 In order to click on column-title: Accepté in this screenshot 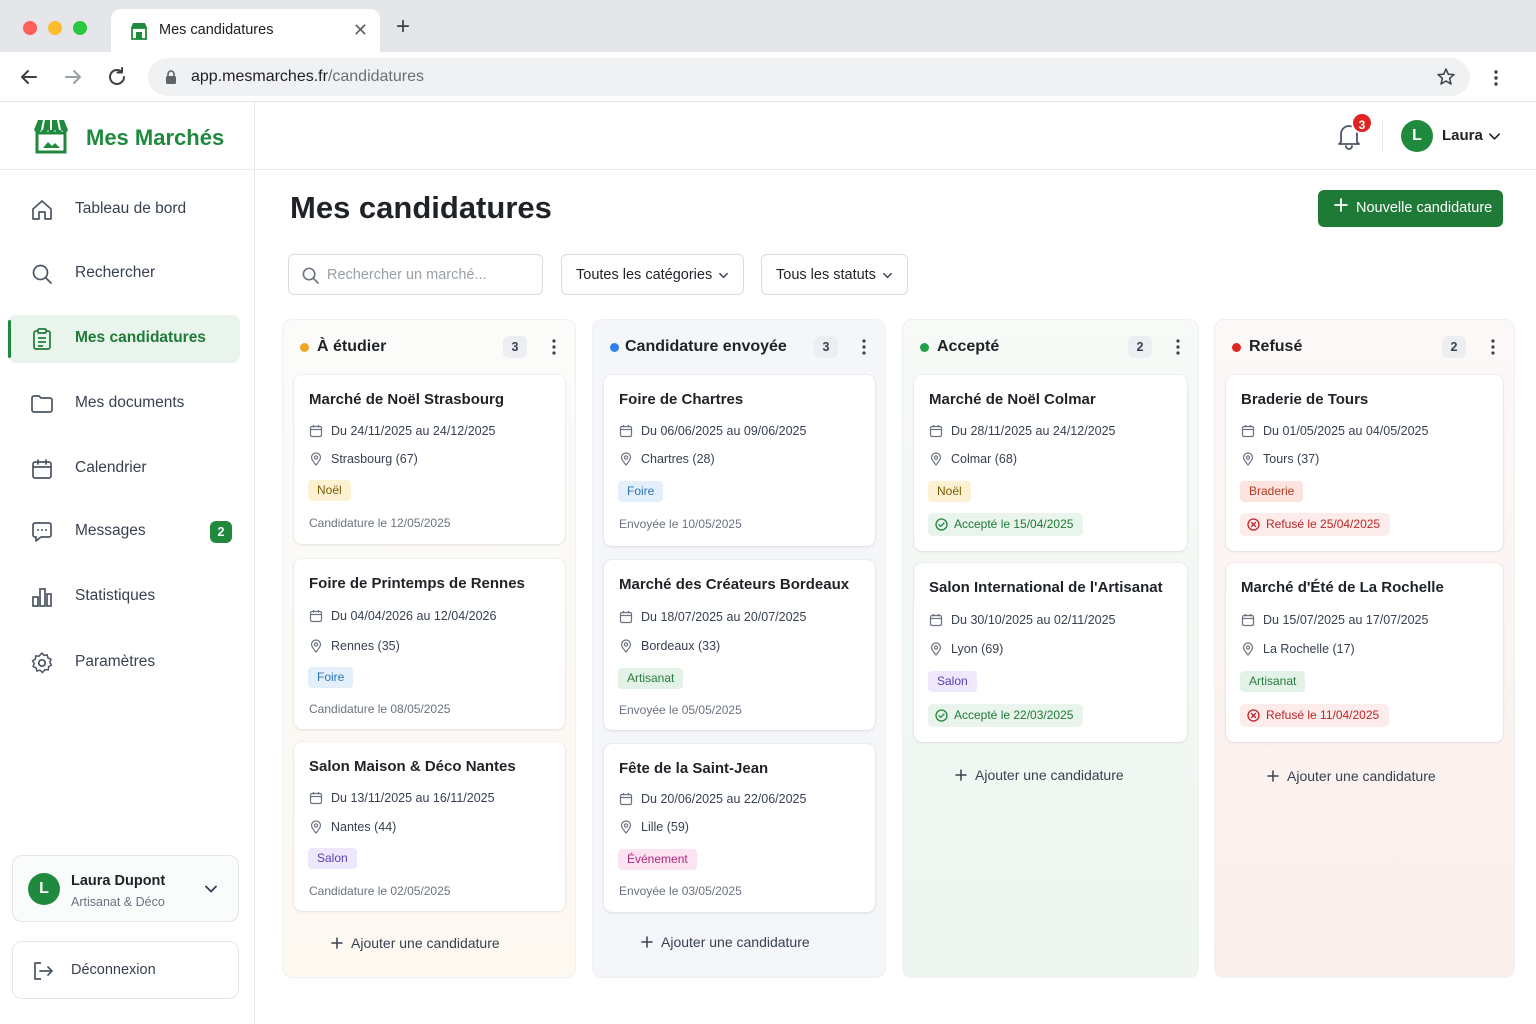, I will do `click(968, 346)`.